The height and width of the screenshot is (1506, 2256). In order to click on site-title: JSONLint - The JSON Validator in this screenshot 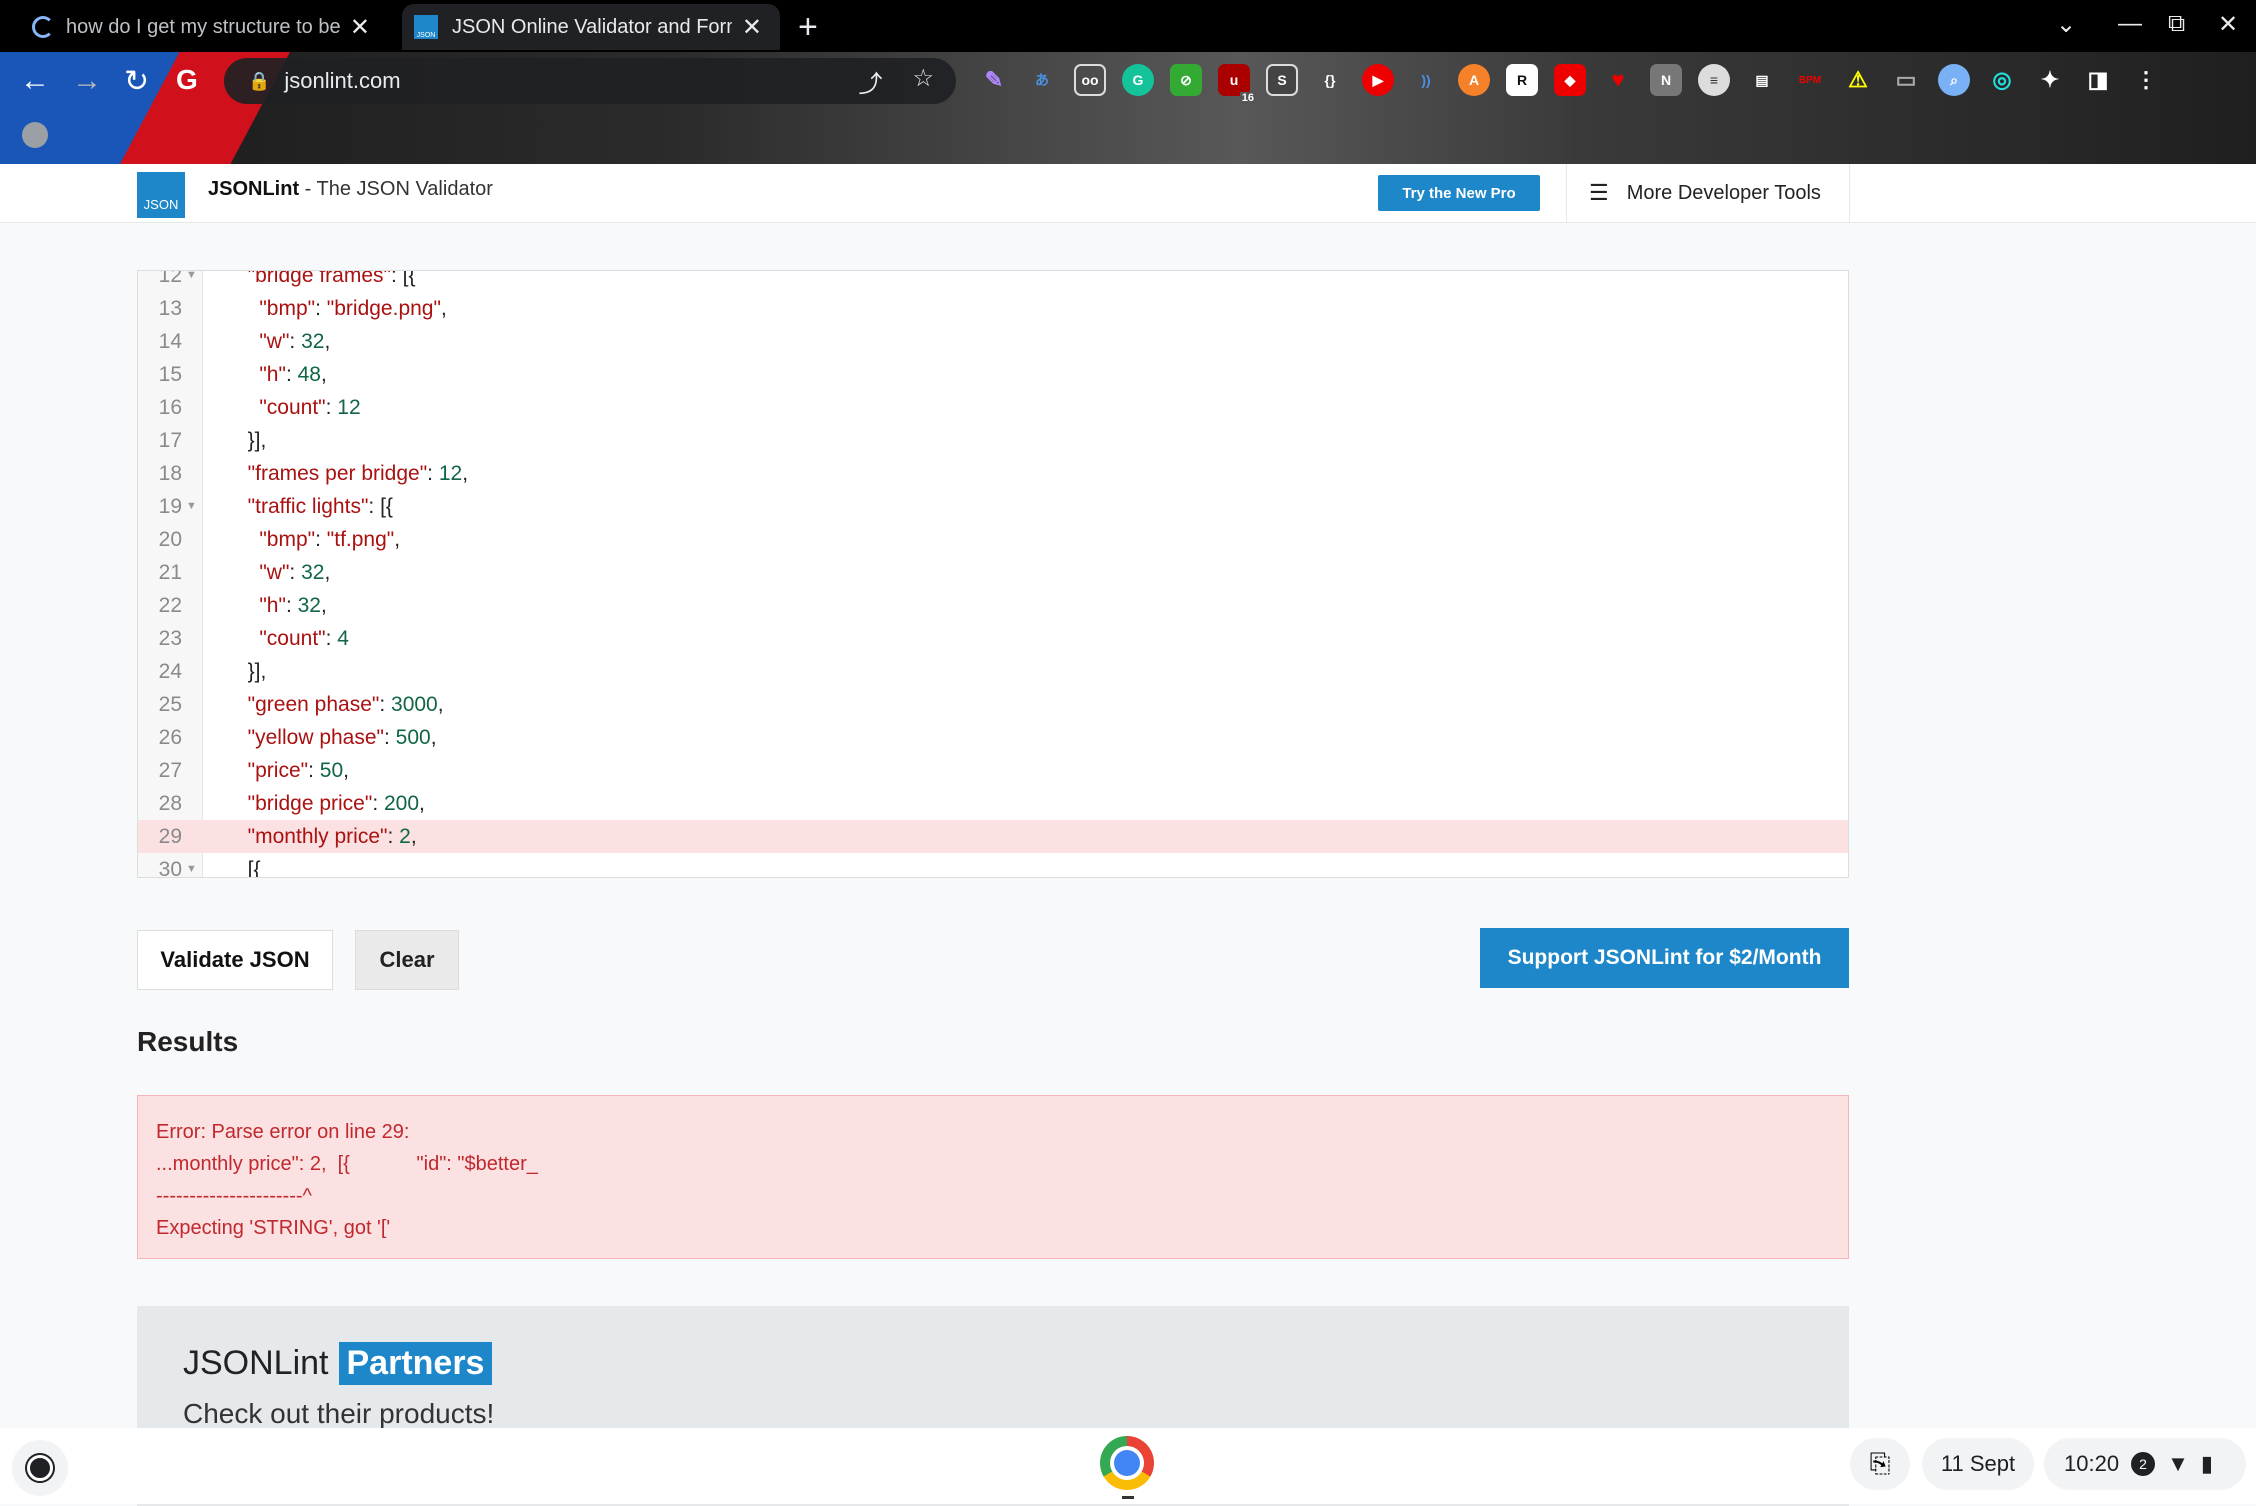, I will do `click(350, 189)`.